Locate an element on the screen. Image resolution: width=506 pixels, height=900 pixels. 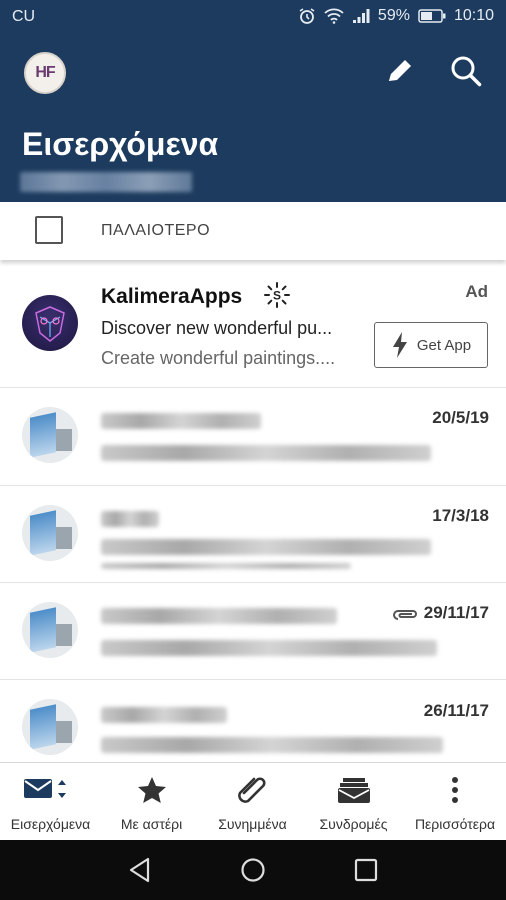
compose-icon is located at coordinates (400, 71).